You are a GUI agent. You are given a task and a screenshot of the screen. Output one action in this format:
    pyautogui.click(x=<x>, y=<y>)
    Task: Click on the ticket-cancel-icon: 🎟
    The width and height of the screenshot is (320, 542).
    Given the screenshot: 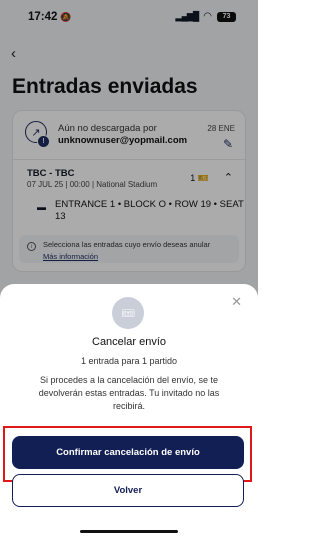 What is the action you would take?
    pyautogui.click(x=128, y=313)
    